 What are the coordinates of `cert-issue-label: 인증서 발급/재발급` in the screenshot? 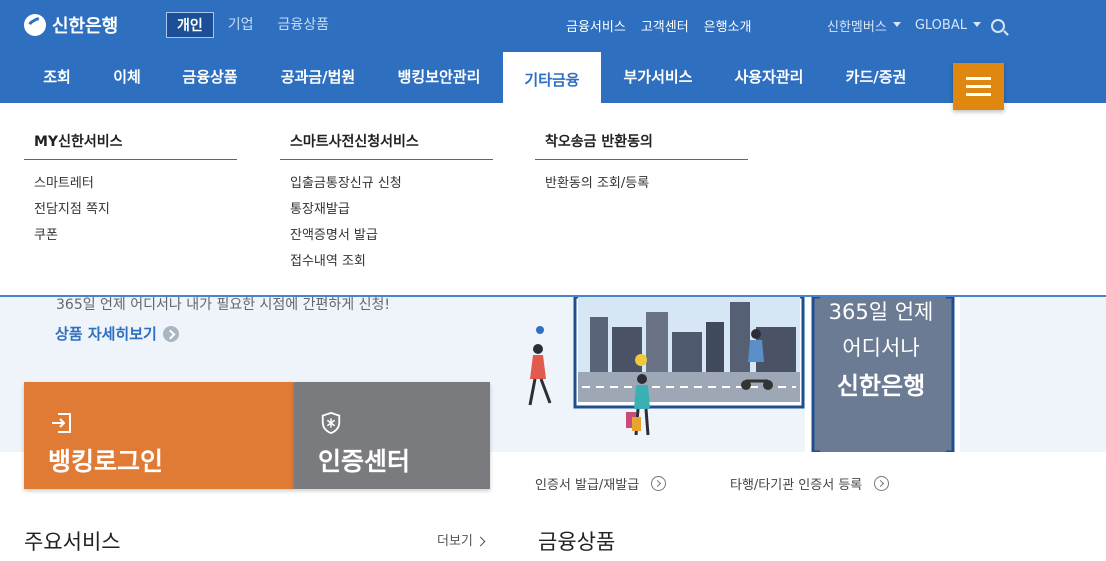 It's located at (587, 485).